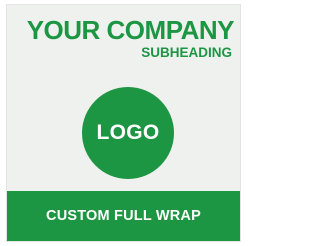  I want to click on wrap-banner: CUSTOM FULL WRAP, so click(123, 216).